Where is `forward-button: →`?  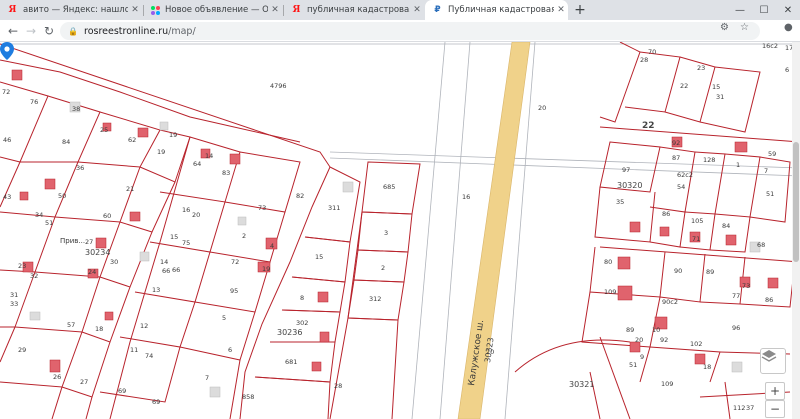
forward-button: → is located at coordinates (31, 31).